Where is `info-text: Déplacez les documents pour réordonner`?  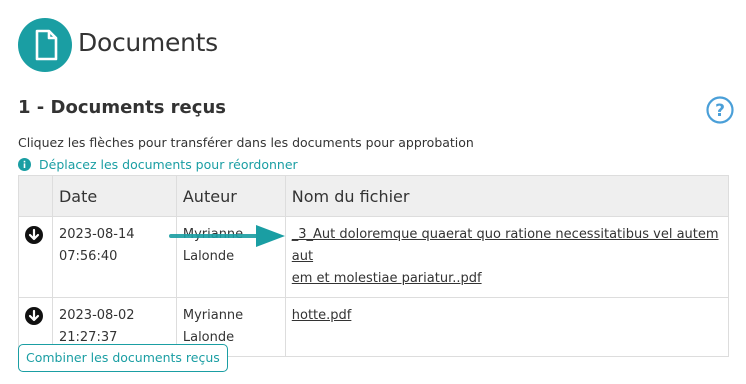
info-text: Déplacez les documents pour réordonner is located at coordinates (168, 164).